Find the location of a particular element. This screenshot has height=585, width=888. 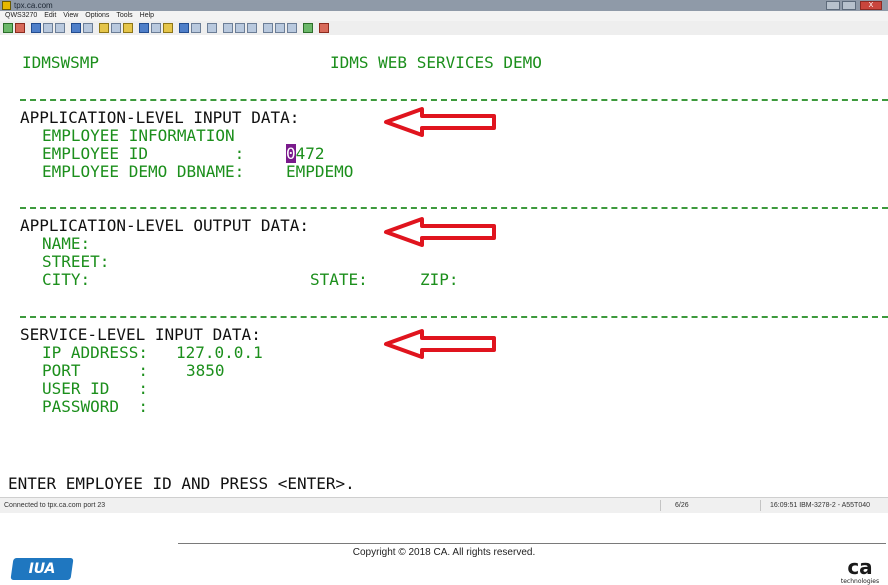

terminal-cursor: 0 is located at coordinates (291, 153).